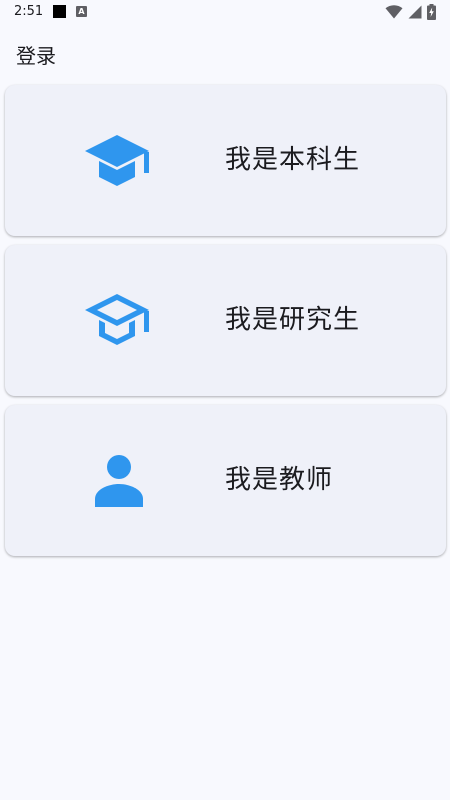 This screenshot has width=450, height=800. What do you see at coordinates (36, 56) in the screenshot?
I see `page-title: 登录` at bounding box center [36, 56].